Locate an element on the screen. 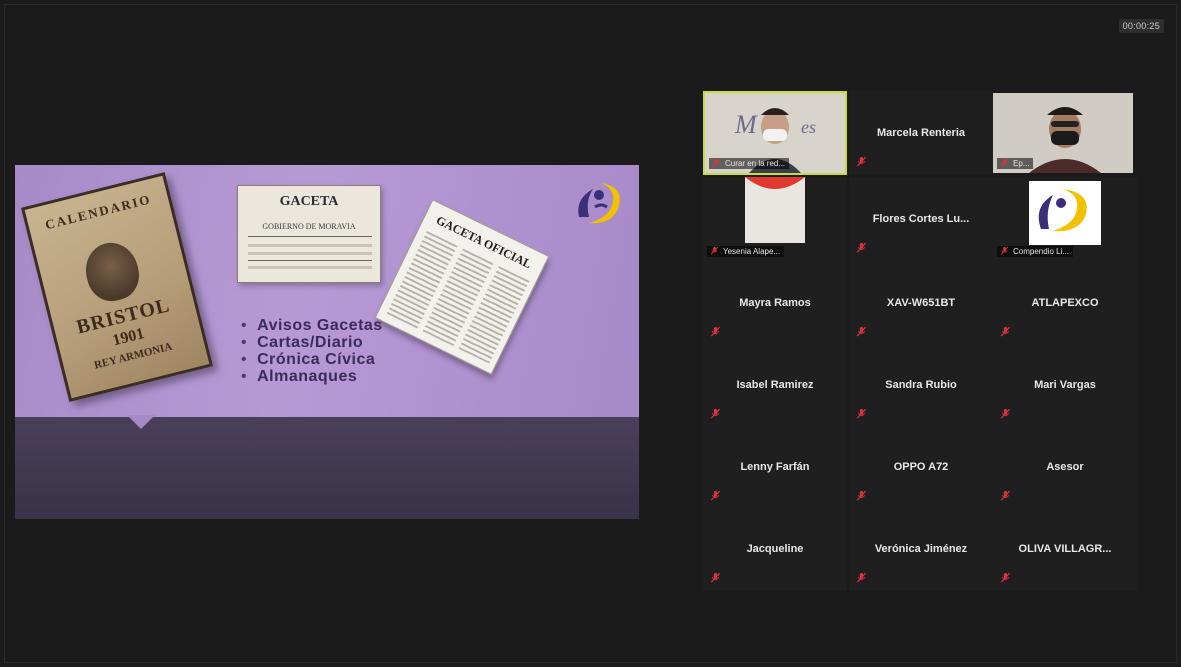 This screenshot has height=667, width=1181. participant-name: Asesor is located at coordinates (1065, 467).